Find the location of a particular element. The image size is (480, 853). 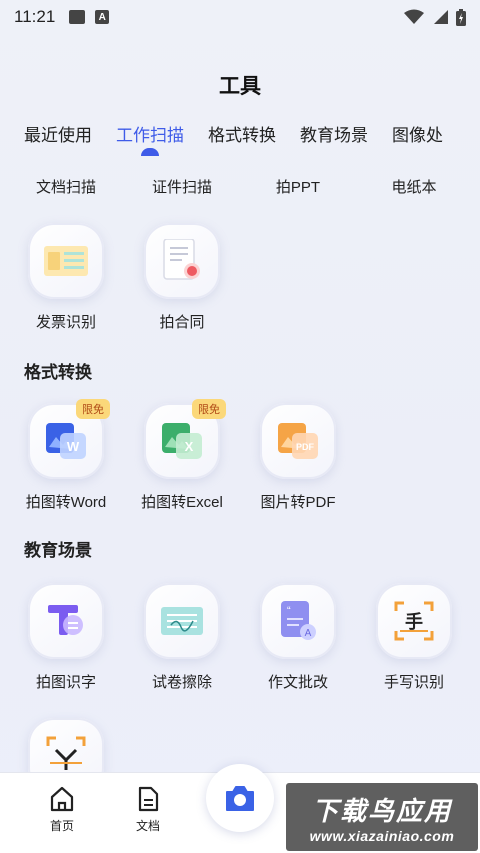

watermark-main: 下载鸟应用 is located at coordinates (381, 810).